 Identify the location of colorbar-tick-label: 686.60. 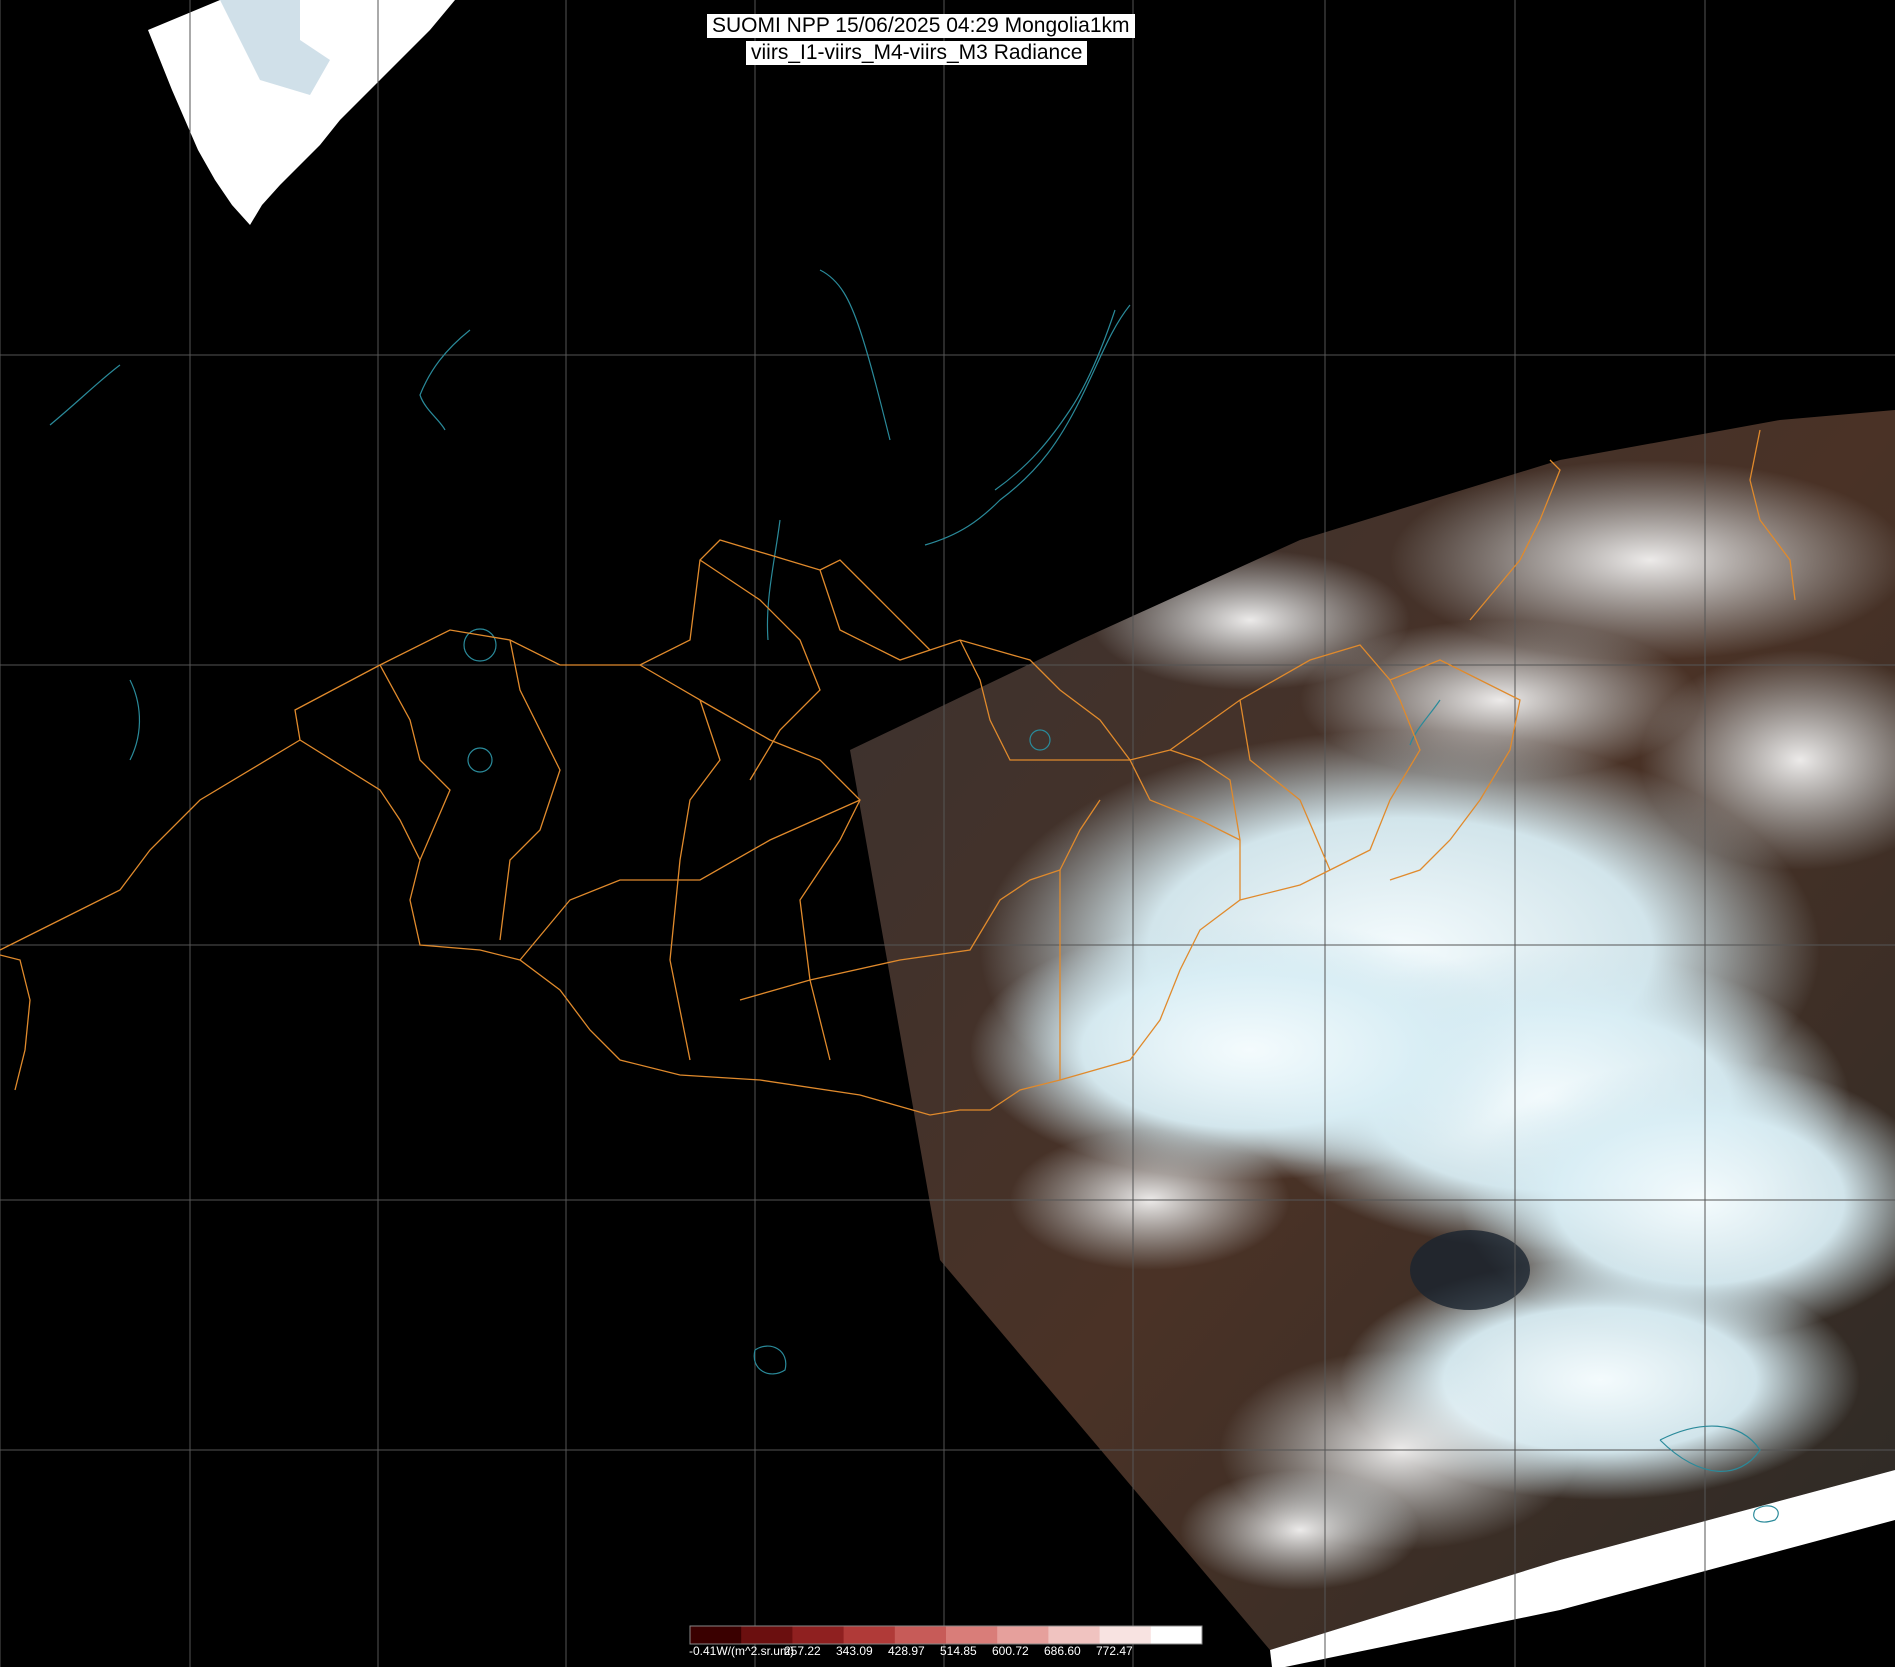
(1062, 1651).